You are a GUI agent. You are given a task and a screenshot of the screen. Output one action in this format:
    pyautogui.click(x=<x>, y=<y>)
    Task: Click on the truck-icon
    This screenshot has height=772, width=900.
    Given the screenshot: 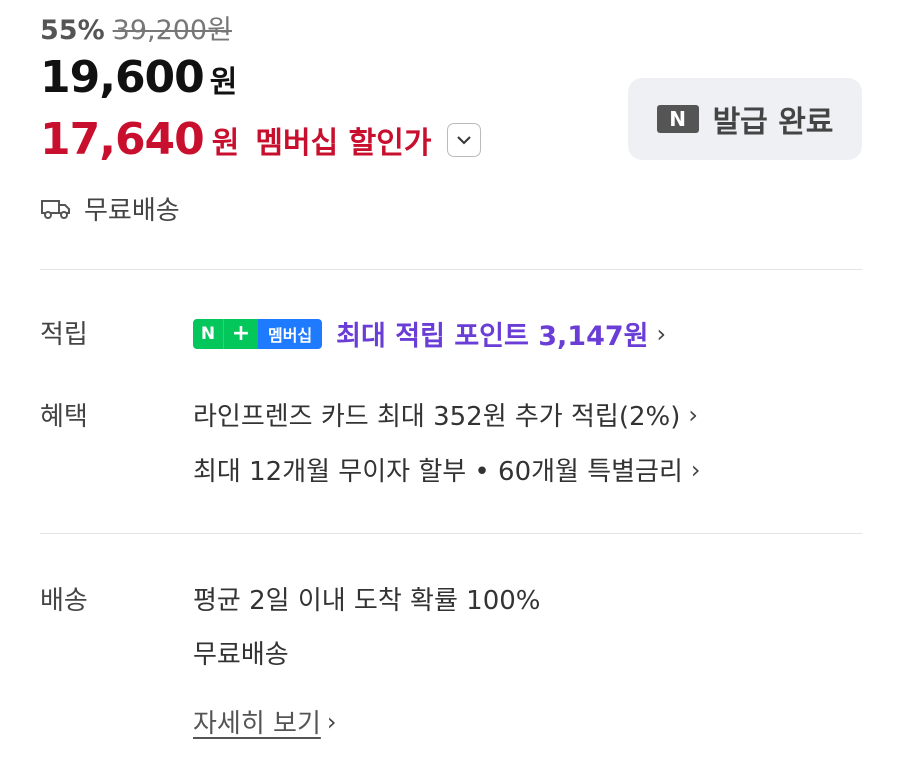 What is the action you would take?
    pyautogui.click(x=55, y=209)
    